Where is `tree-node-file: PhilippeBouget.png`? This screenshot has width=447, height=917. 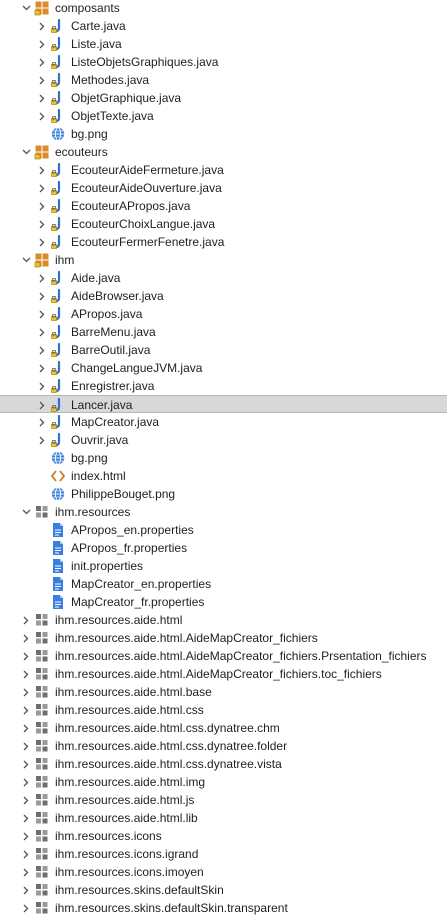 tree-node-file: PhilippeBouget.png is located at coordinates (223, 494).